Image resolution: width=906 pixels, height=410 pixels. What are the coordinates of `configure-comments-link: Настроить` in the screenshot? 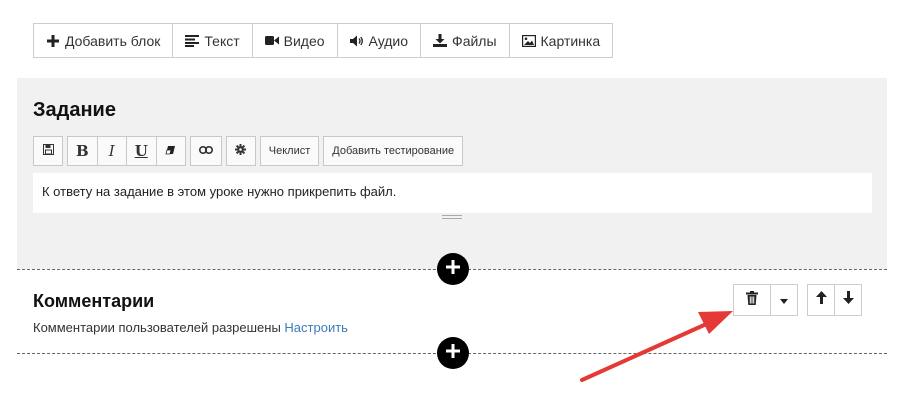 It's located at (316, 327).